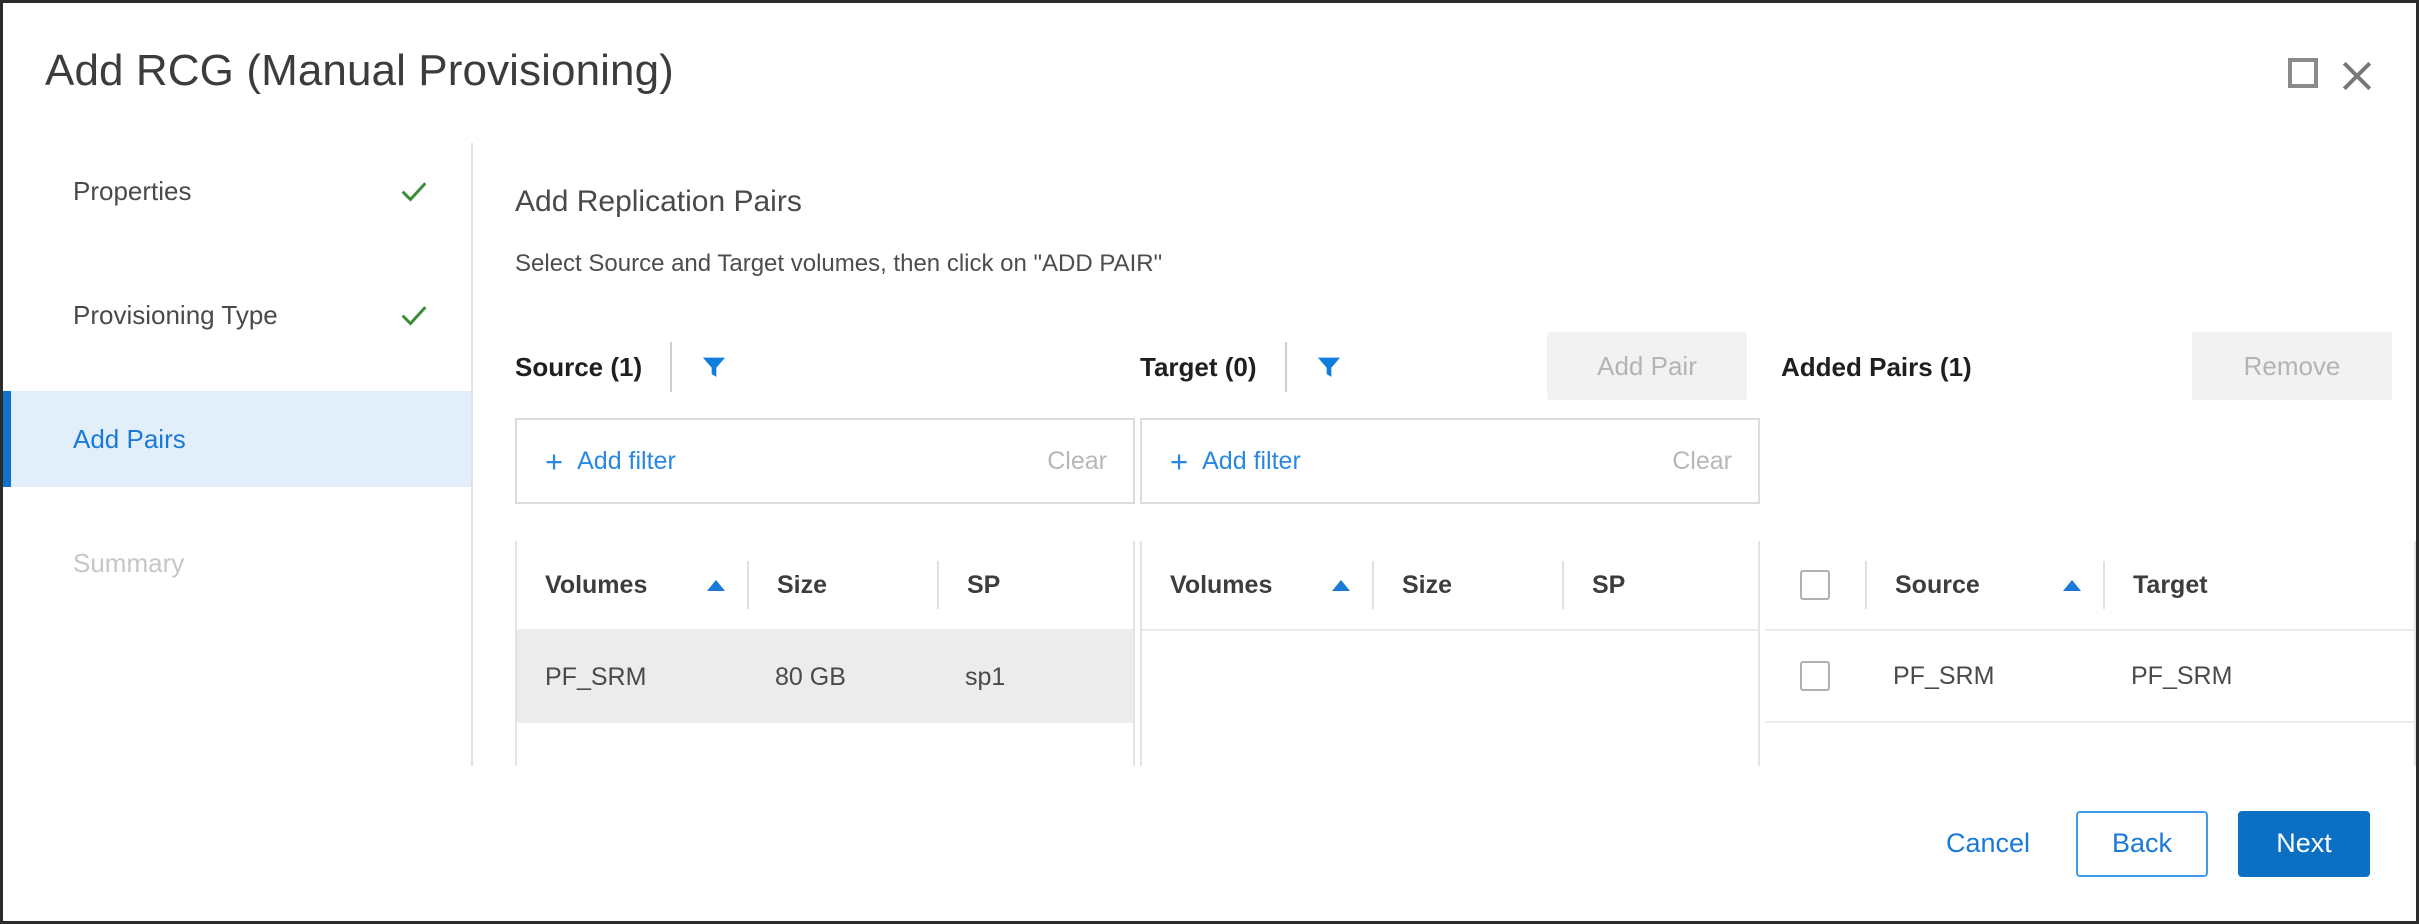  Describe the element at coordinates (1035, 677) in the screenshot. I see `cell-sp: sp1` at that location.